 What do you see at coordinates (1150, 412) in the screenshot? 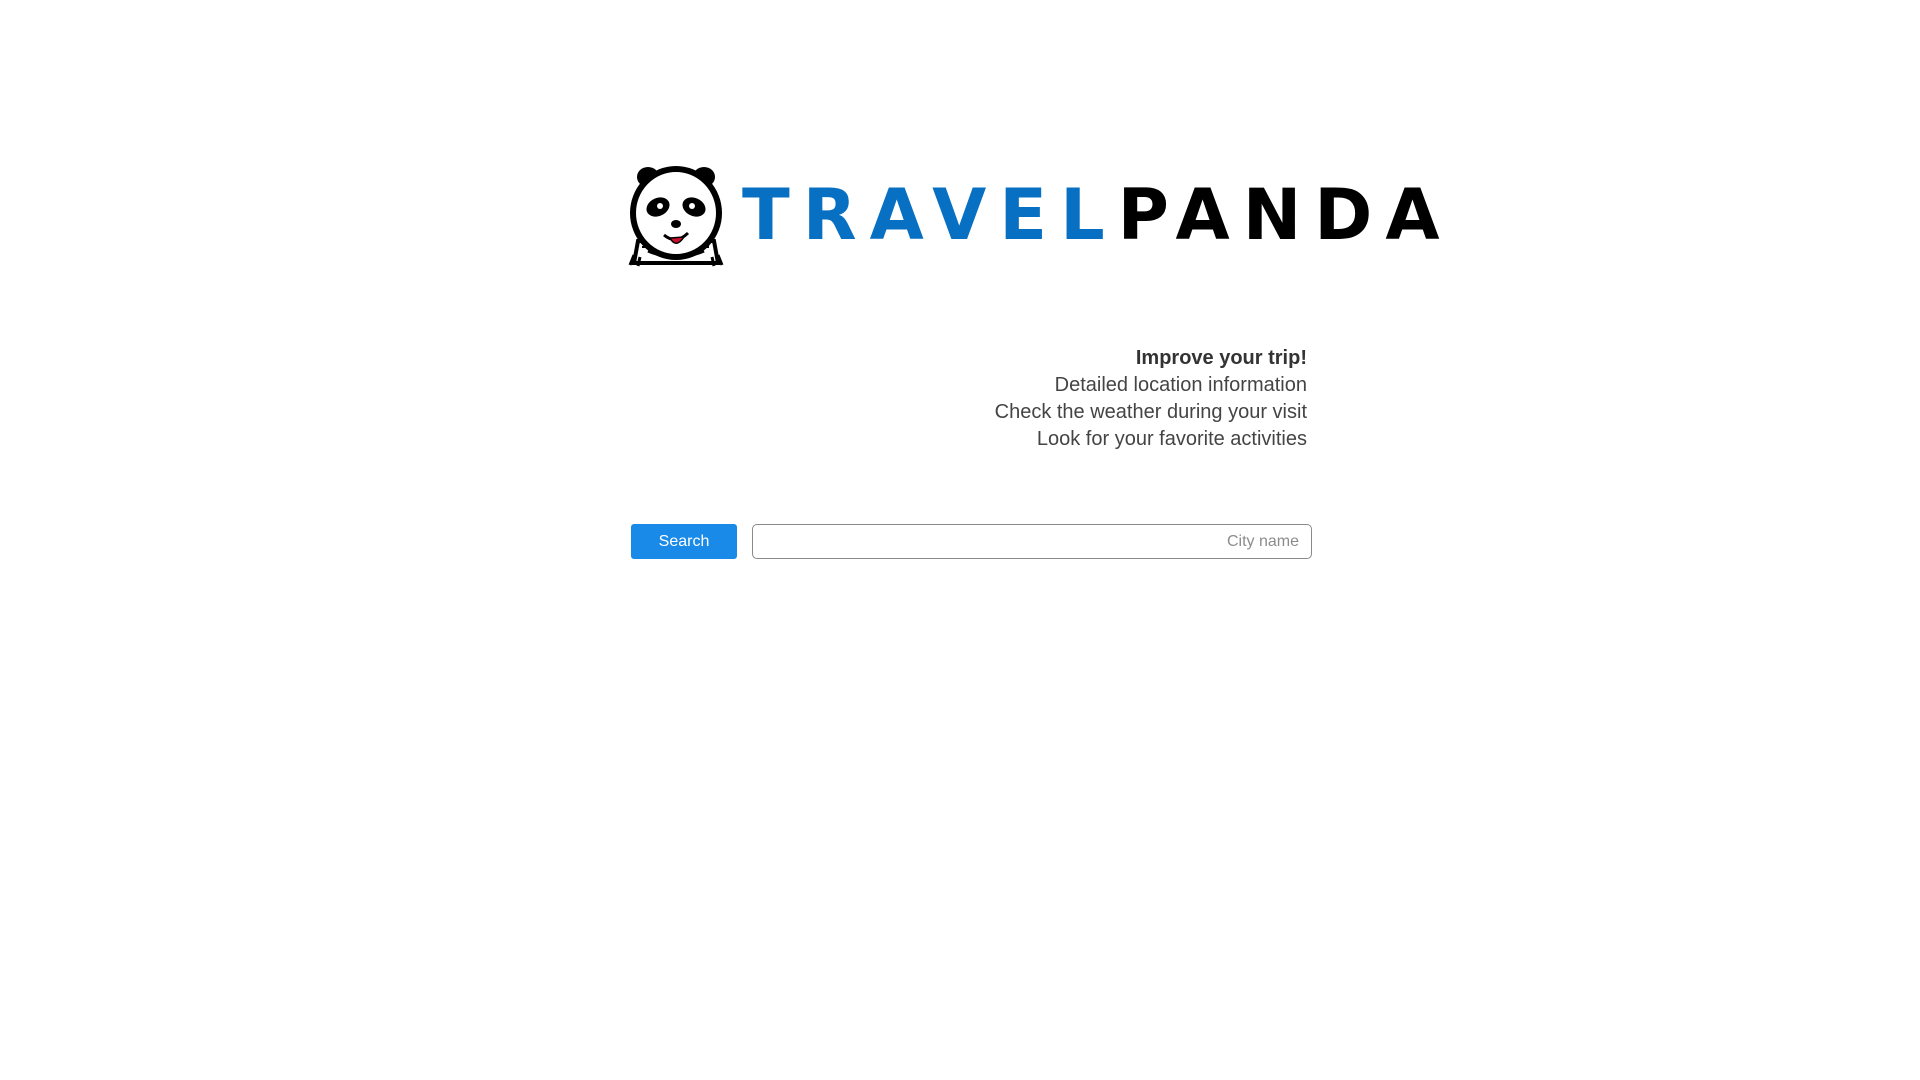
I see `feature-item: Check the weather during your visit` at bounding box center [1150, 412].